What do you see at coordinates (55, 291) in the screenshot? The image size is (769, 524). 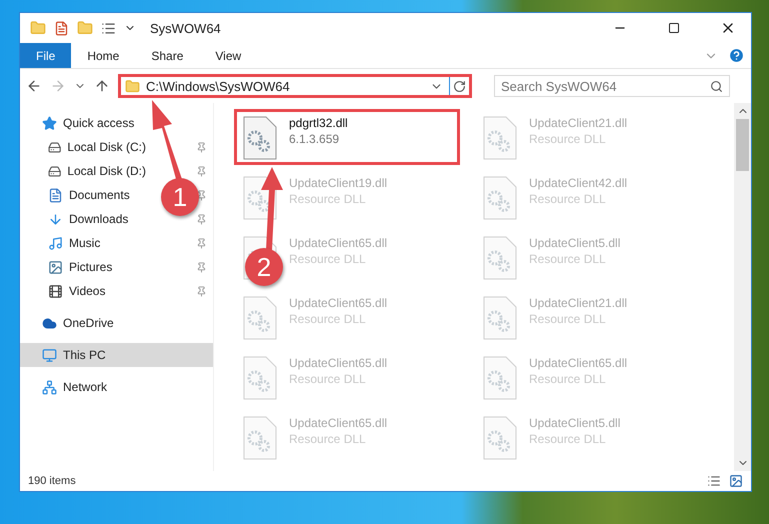 I see `film-icon` at bounding box center [55, 291].